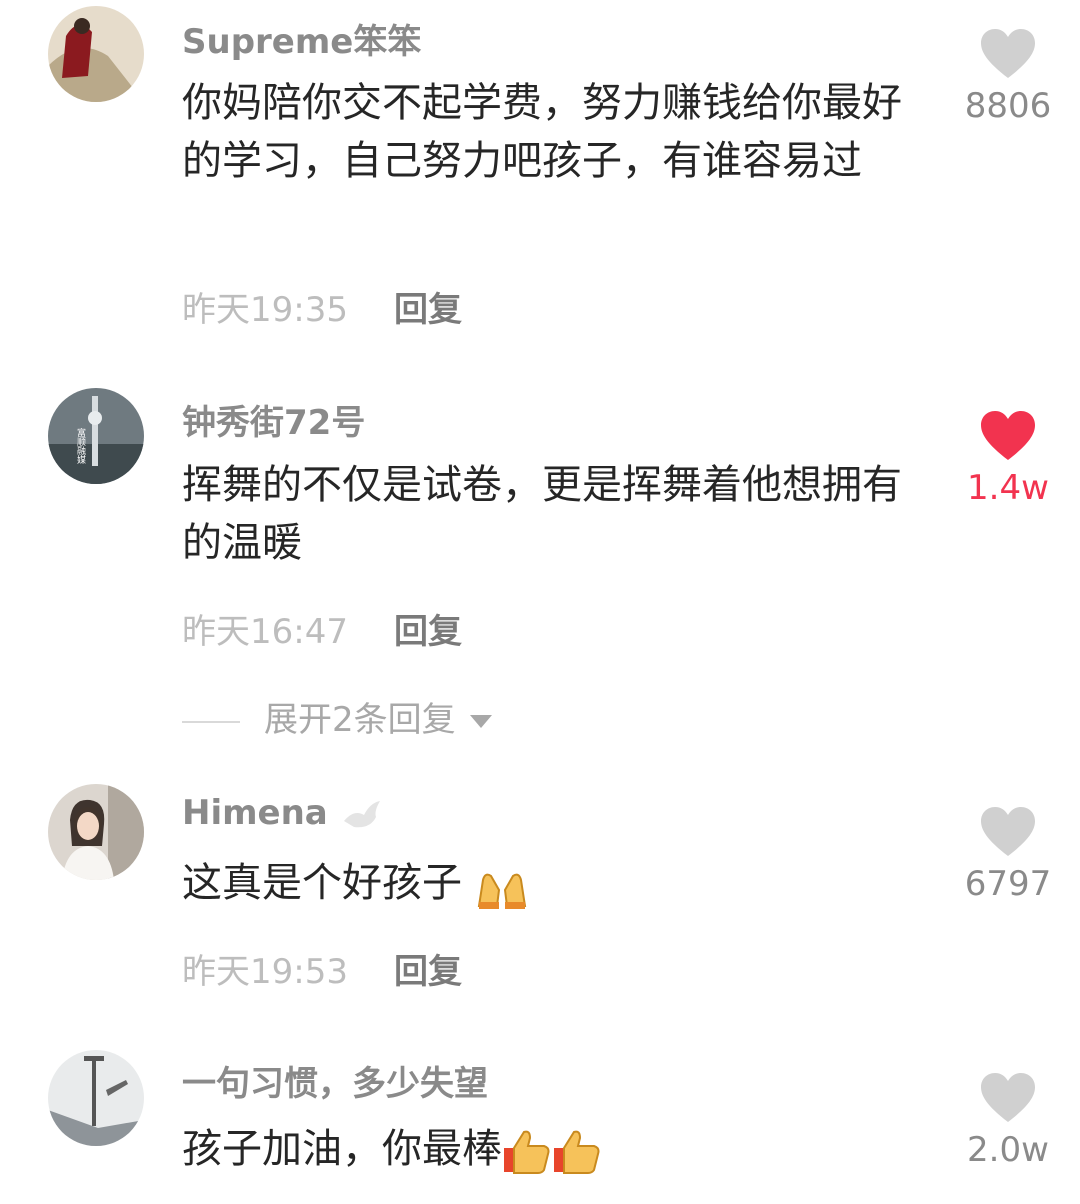  Describe the element at coordinates (322, 883) in the screenshot. I see `comment-text-label: 这真是个好孩子` at that location.